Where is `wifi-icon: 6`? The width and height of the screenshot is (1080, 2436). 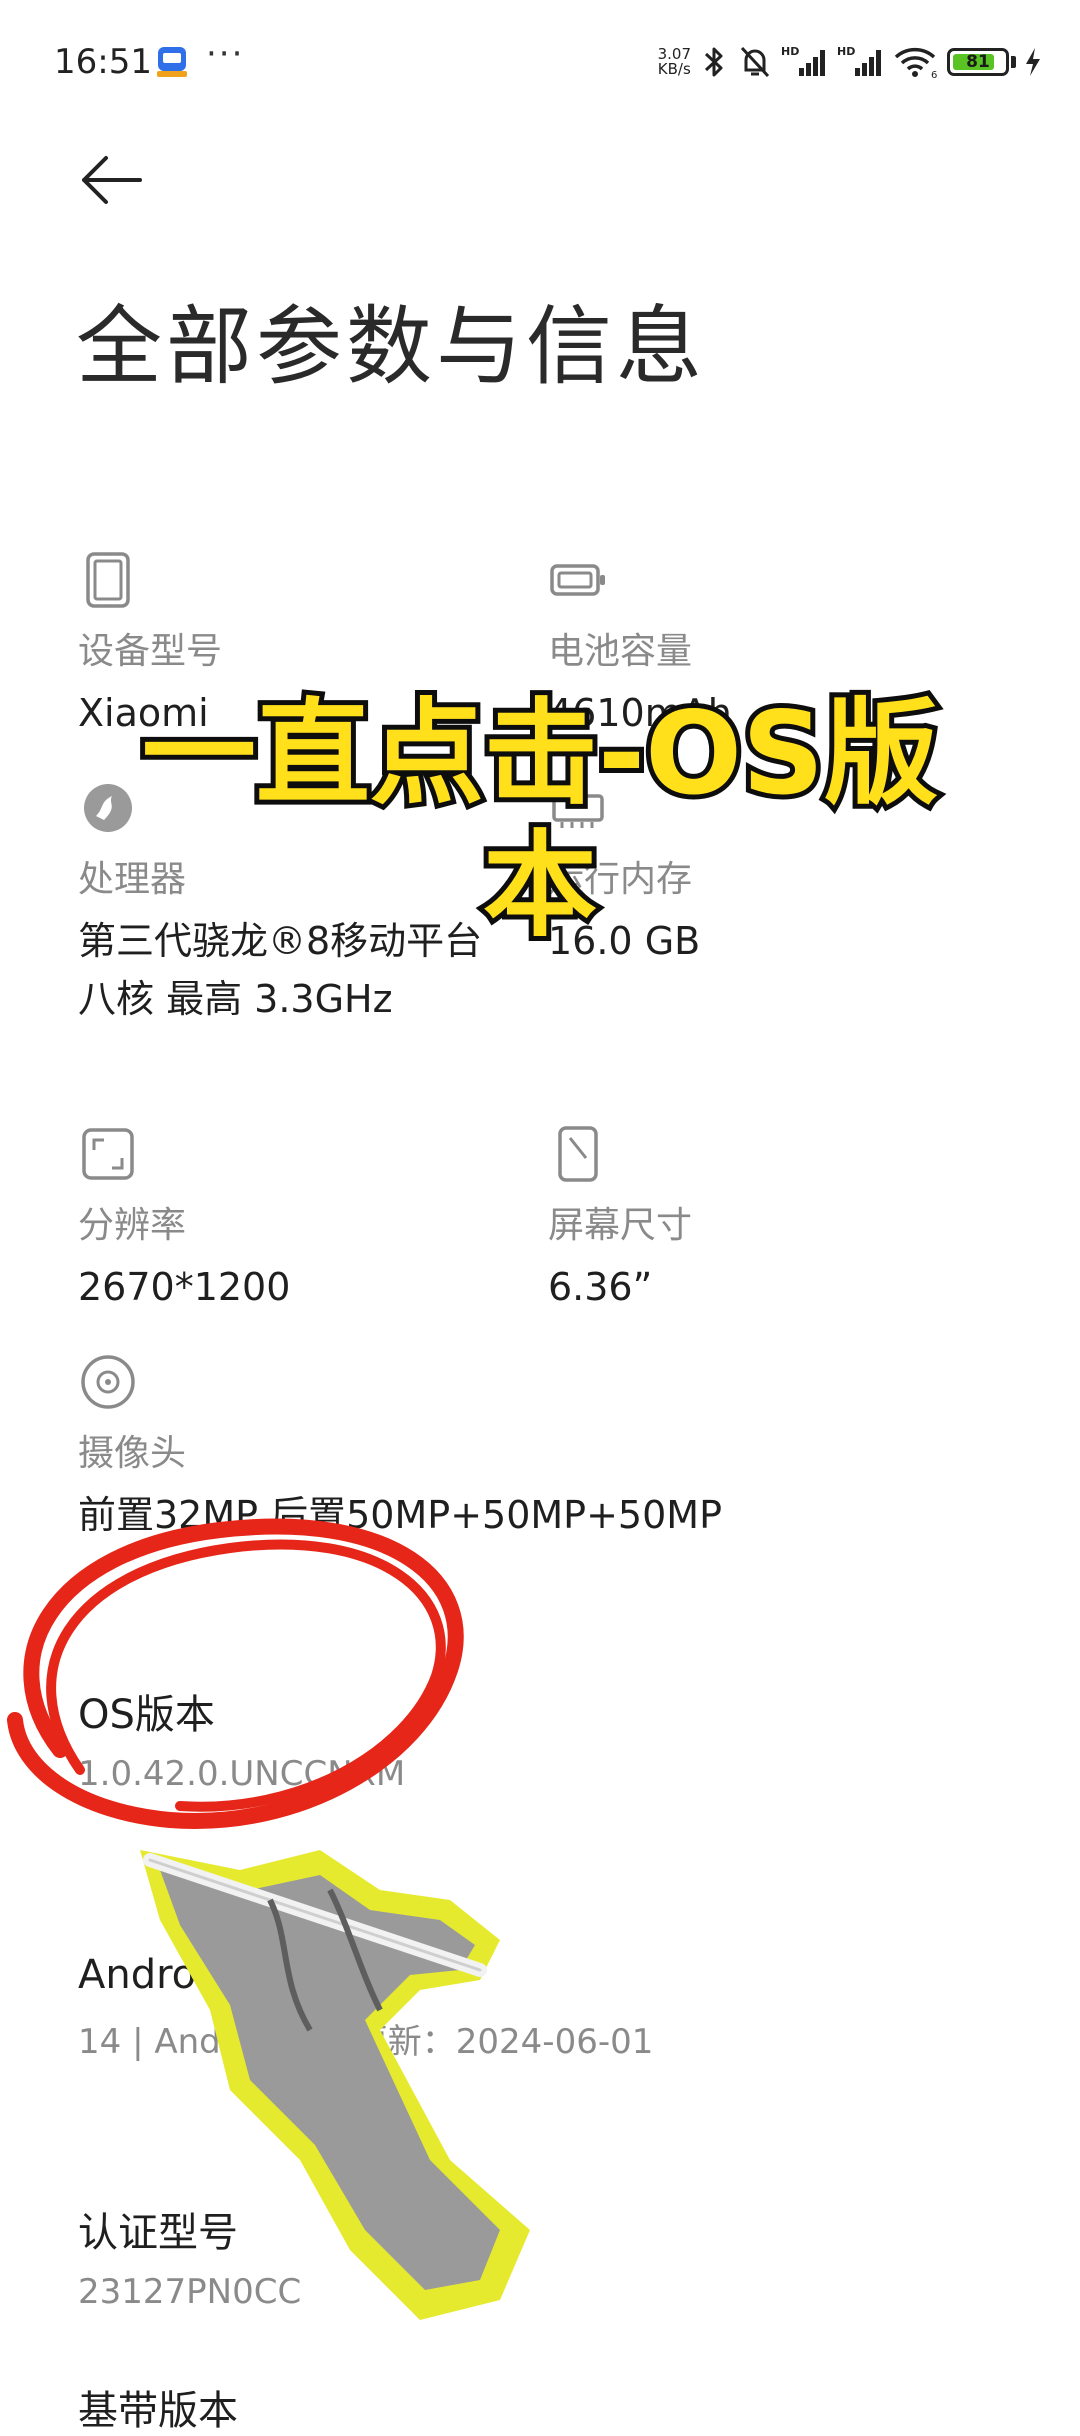 wifi-icon: 6 is located at coordinates (915, 63).